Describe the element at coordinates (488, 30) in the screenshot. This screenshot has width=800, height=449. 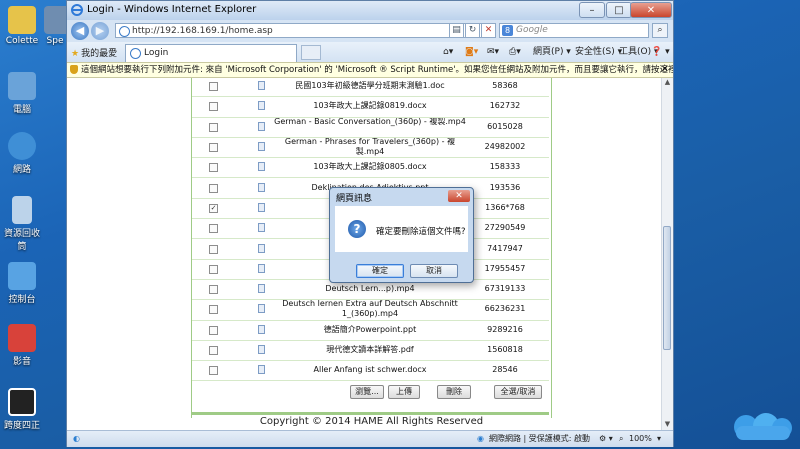
I see `stop-button: ✕` at that location.